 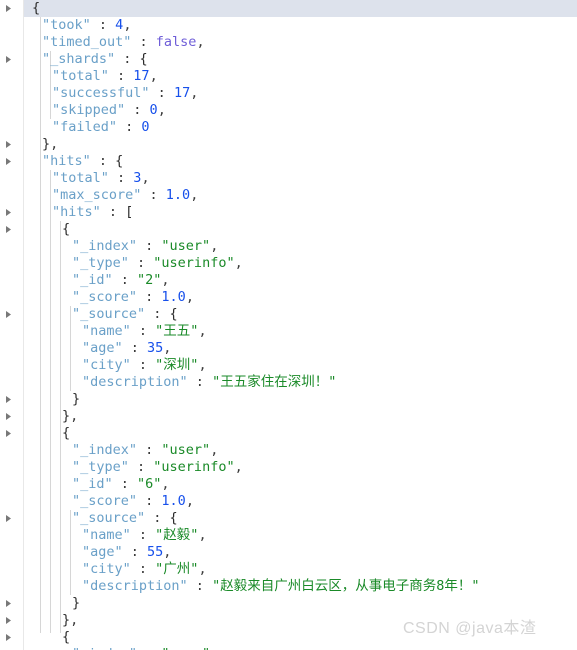 What do you see at coordinates (300, 42) in the screenshot?
I see `code-line: "timed_out" : false,` at bounding box center [300, 42].